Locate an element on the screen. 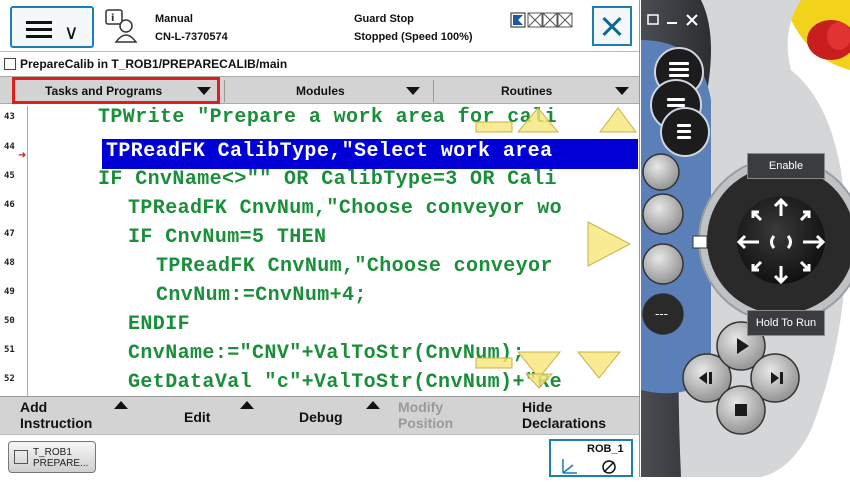  program-pointer-icon: ➜ is located at coordinates (22, 155).